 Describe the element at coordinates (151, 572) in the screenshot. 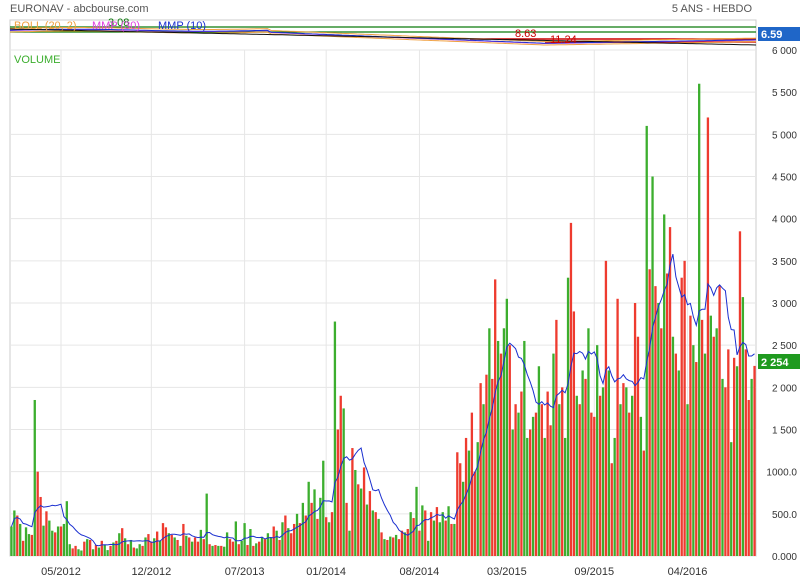

I see `x-tick-label: 12/2012` at that location.